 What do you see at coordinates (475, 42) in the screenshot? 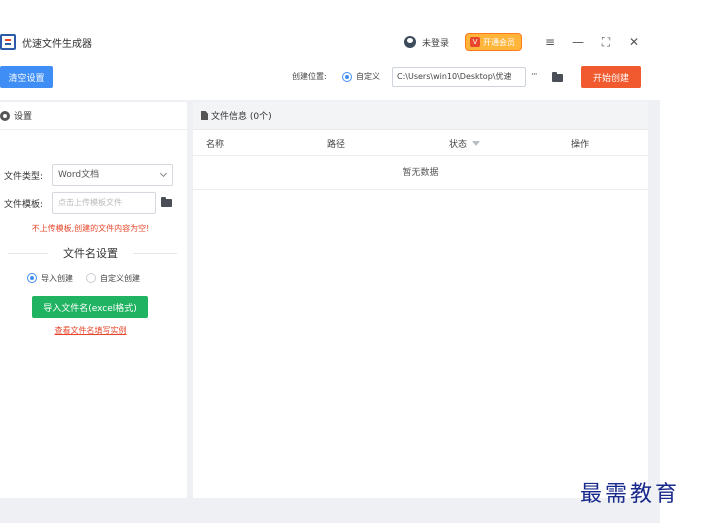
I see `vip-icon: V` at bounding box center [475, 42].